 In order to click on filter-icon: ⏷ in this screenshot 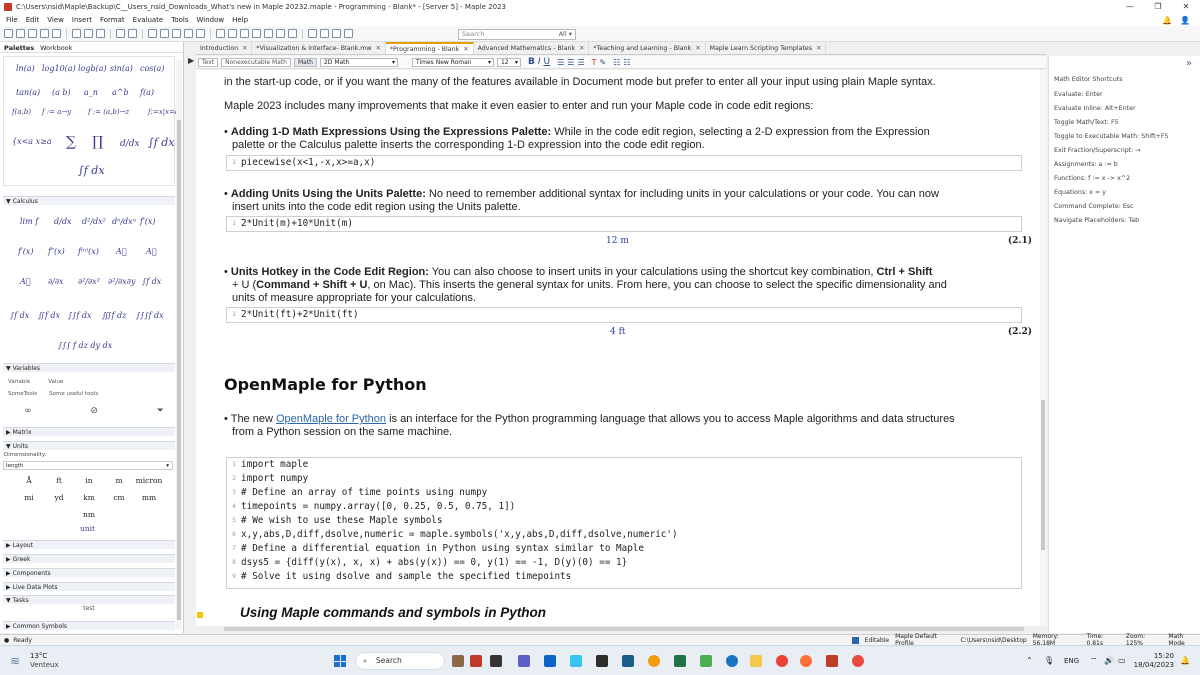, I will do `click(160, 411)`.